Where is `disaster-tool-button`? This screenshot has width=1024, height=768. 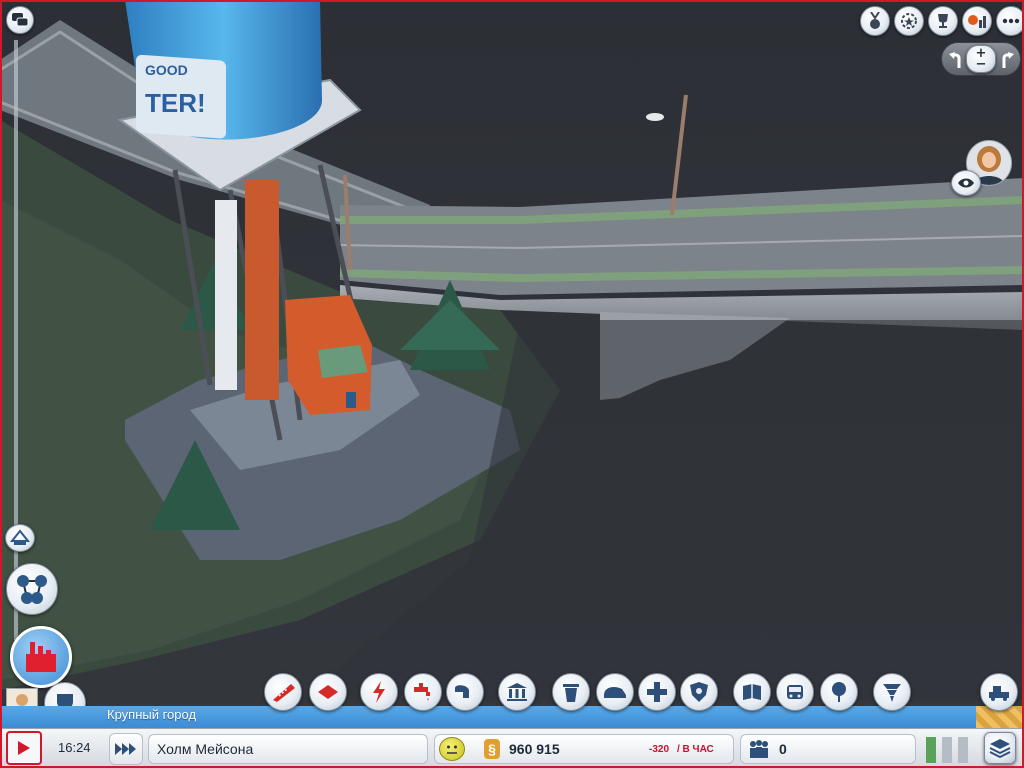
disaster-tool-button is located at coordinates (892, 692).